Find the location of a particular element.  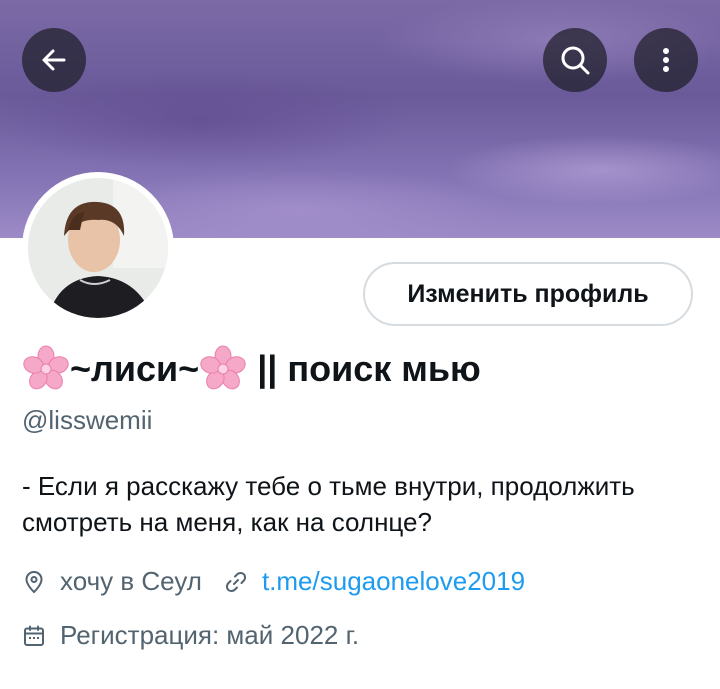

back-button is located at coordinates (54, 60).